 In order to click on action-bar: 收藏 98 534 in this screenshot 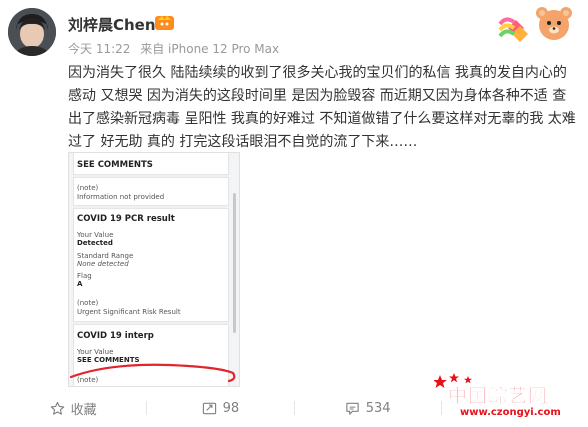, I will do `click(294, 408)`.